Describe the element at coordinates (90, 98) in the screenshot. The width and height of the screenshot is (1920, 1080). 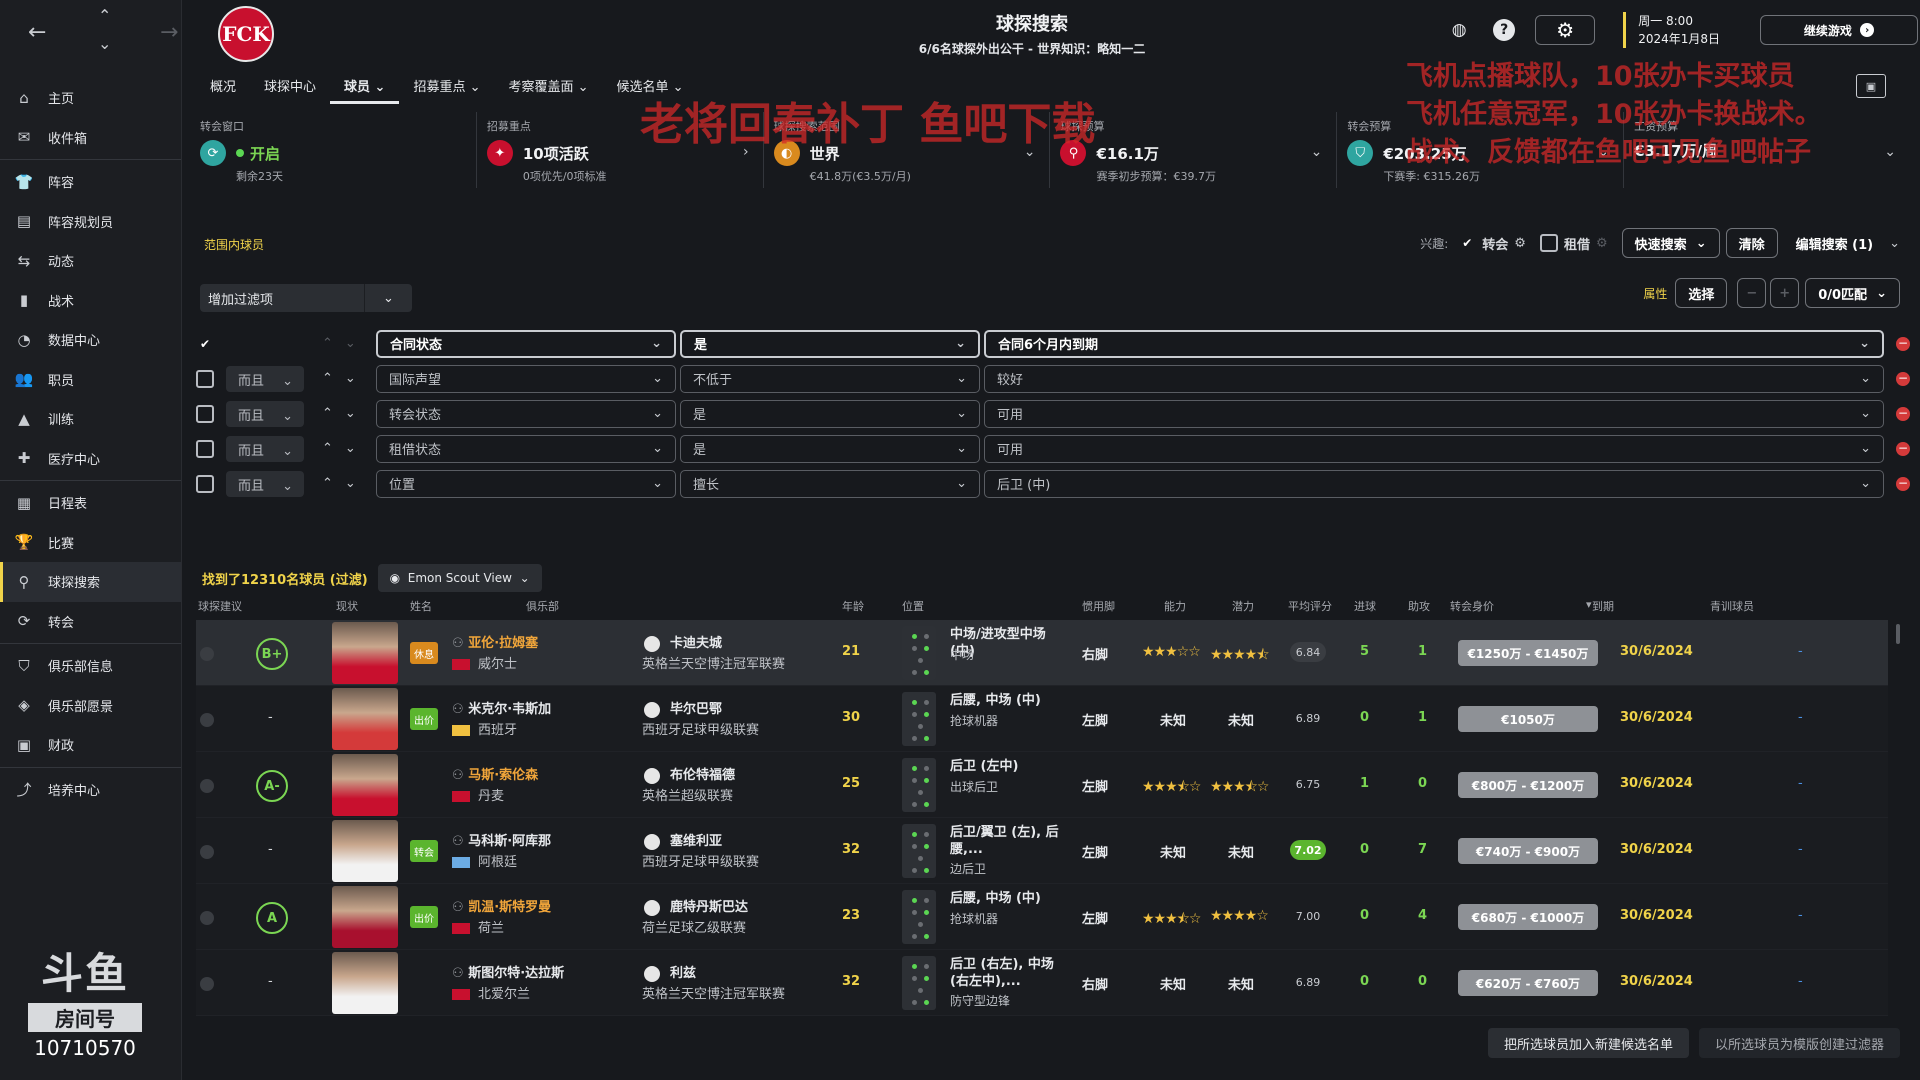
I see `sidebar-item-home: ⌂ 主页` at that location.